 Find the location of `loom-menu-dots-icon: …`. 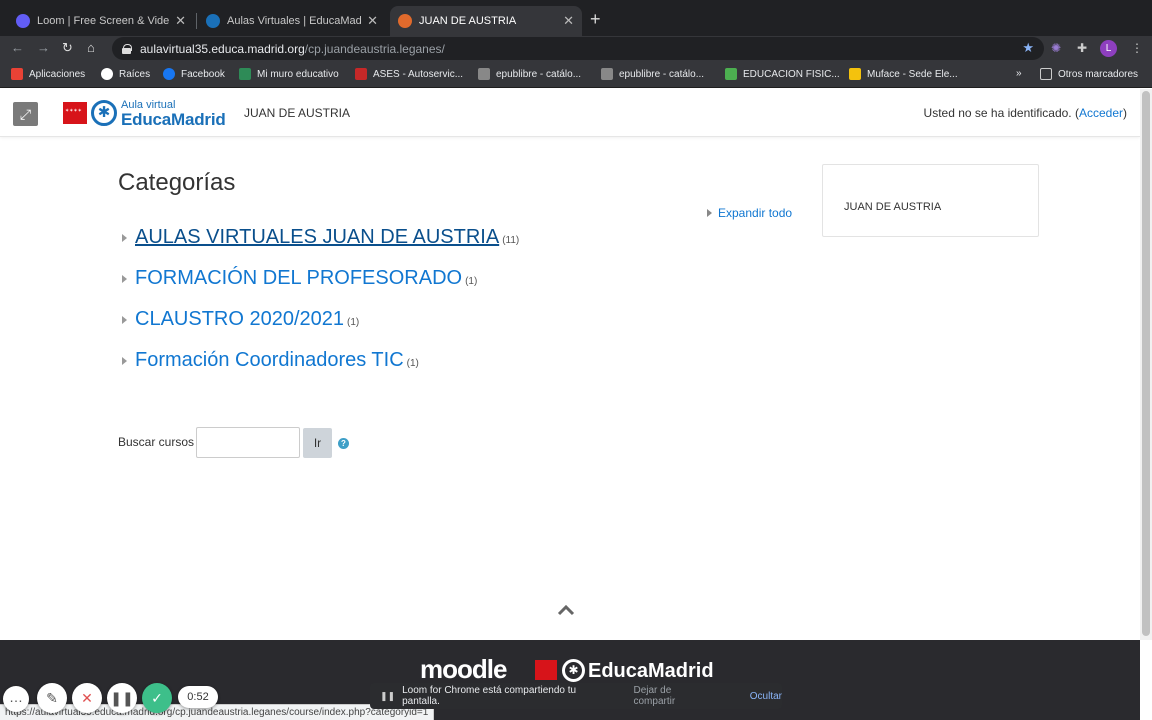

loom-menu-dots-icon: … is located at coordinates (16, 699).